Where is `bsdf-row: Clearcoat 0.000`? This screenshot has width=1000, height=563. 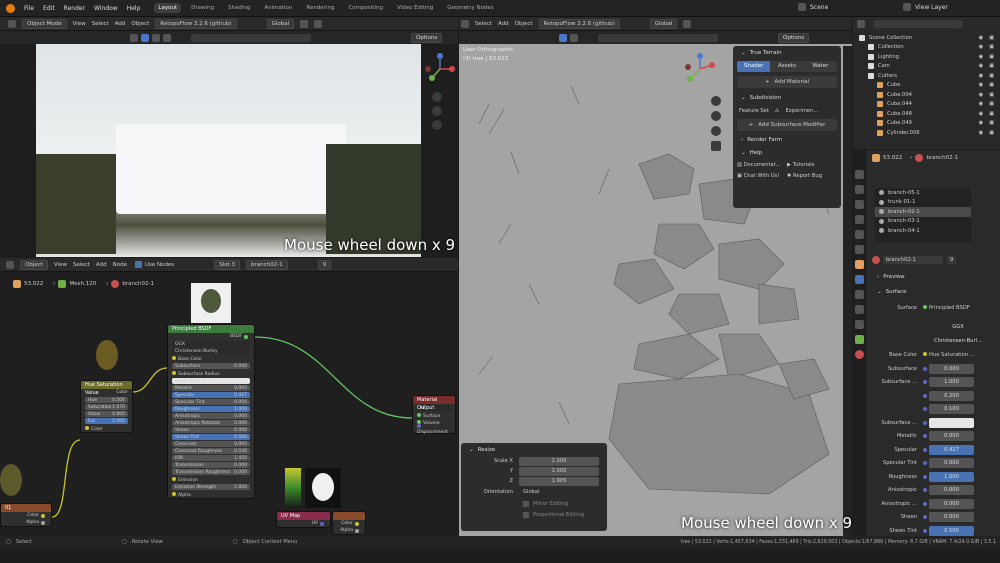 bsdf-row: Clearcoat 0.000 is located at coordinates (211, 444).